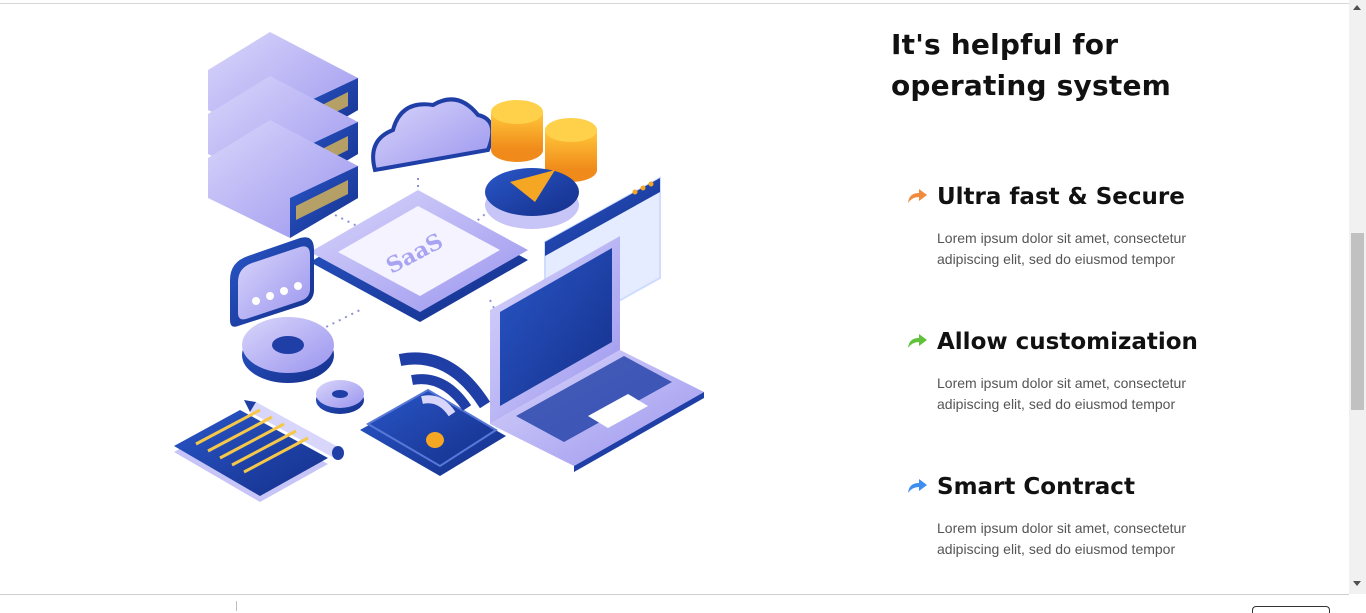 This screenshot has height=613, width=1366. What do you see at coordinates (433, 135) in the screenshot?
I see `cloud-icon` at bounding box center [433, 135].